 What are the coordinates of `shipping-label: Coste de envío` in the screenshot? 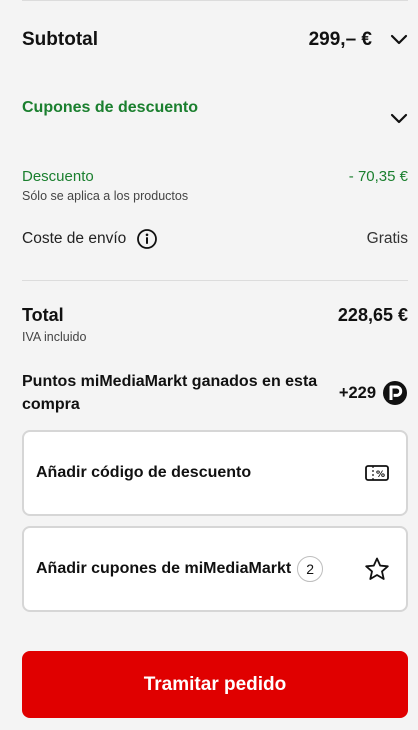 It's located at (74, 238).